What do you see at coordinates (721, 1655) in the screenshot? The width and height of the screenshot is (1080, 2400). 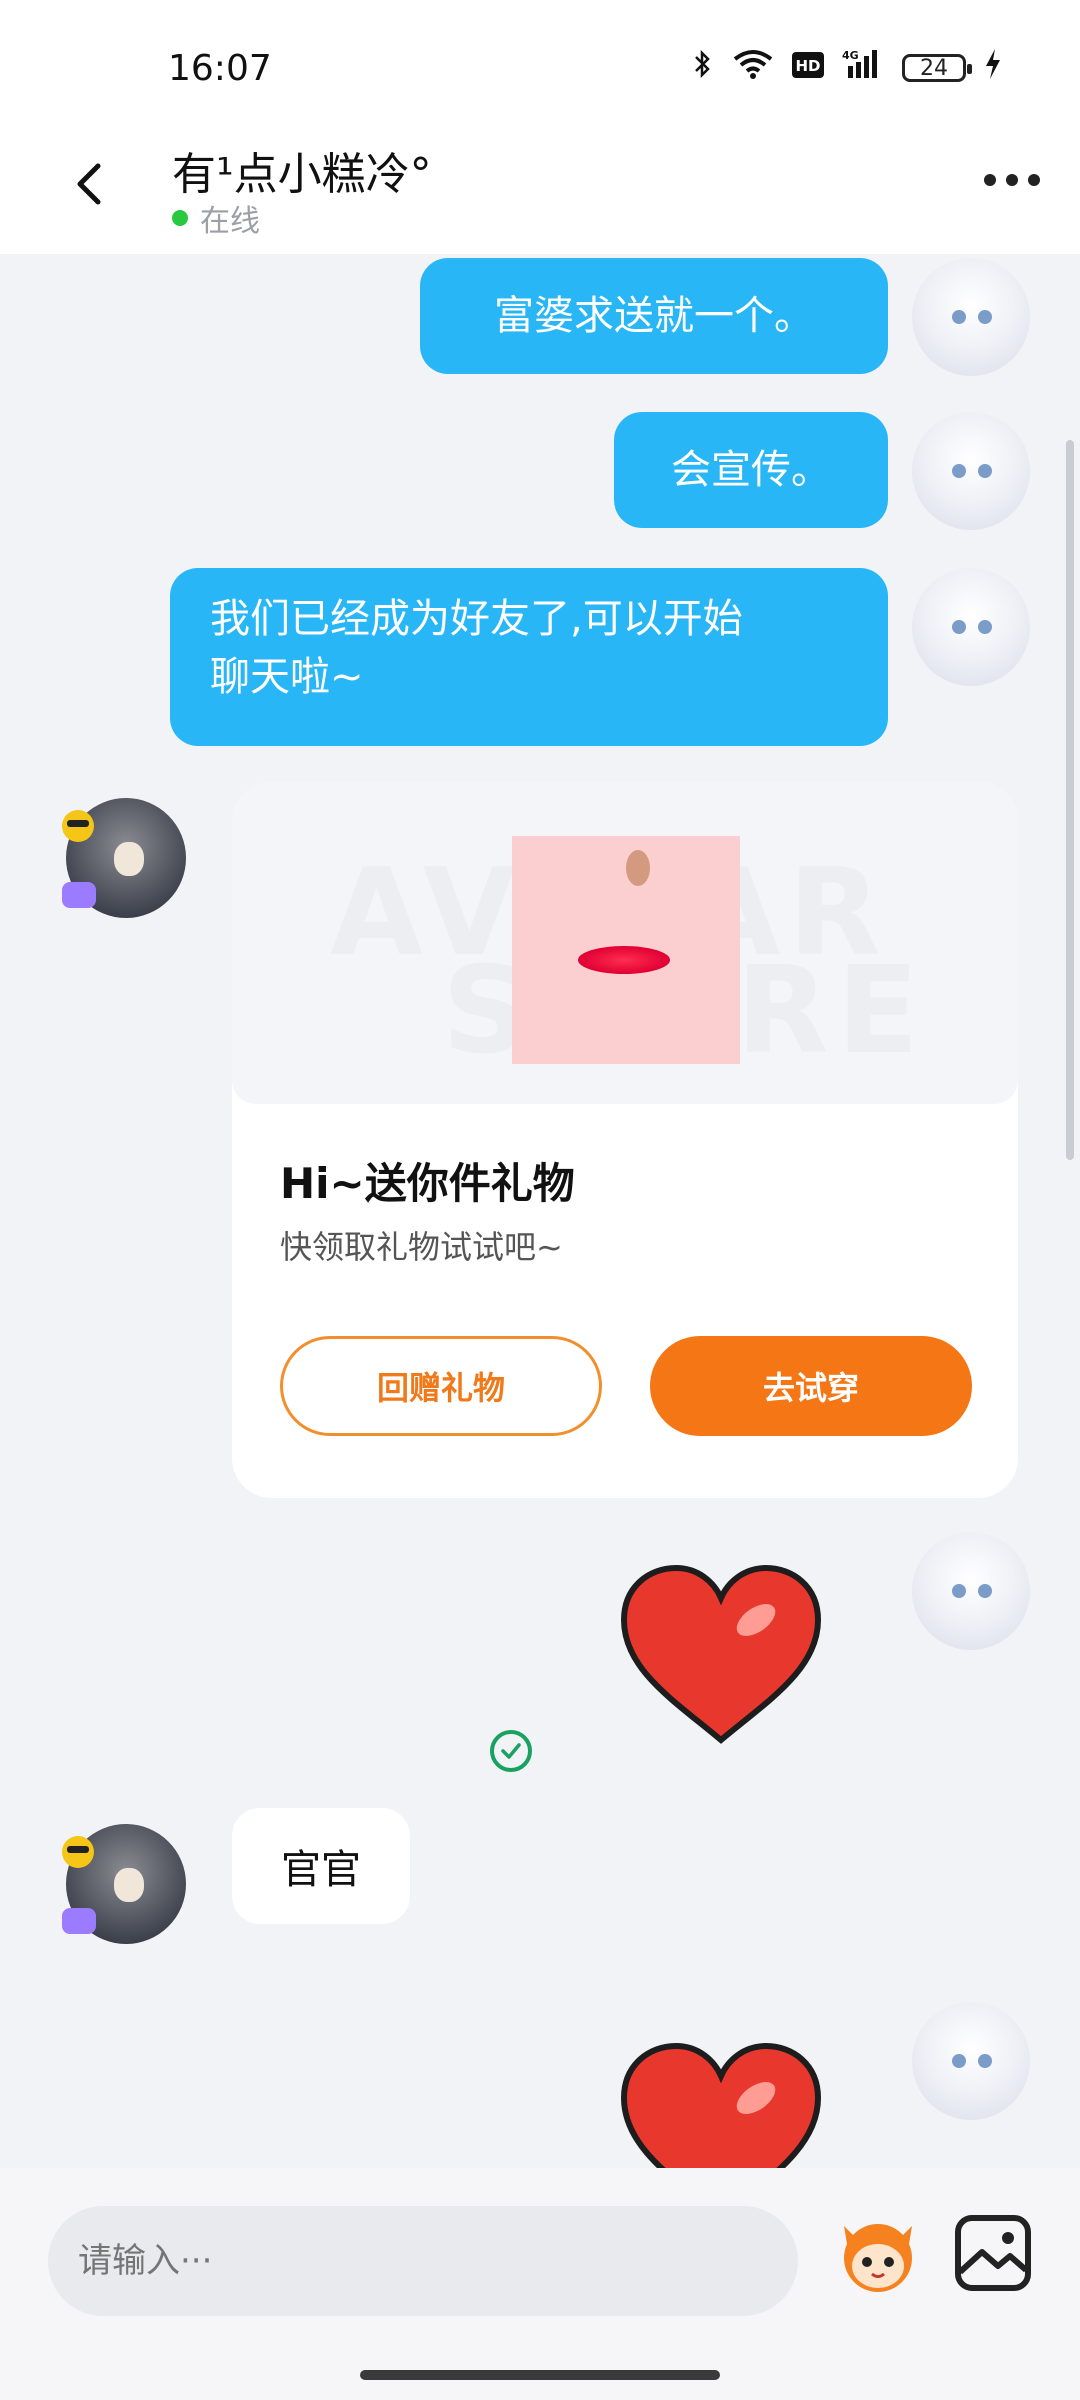 I see `heart-sticker-icon` at bounding box center [721, 1655].